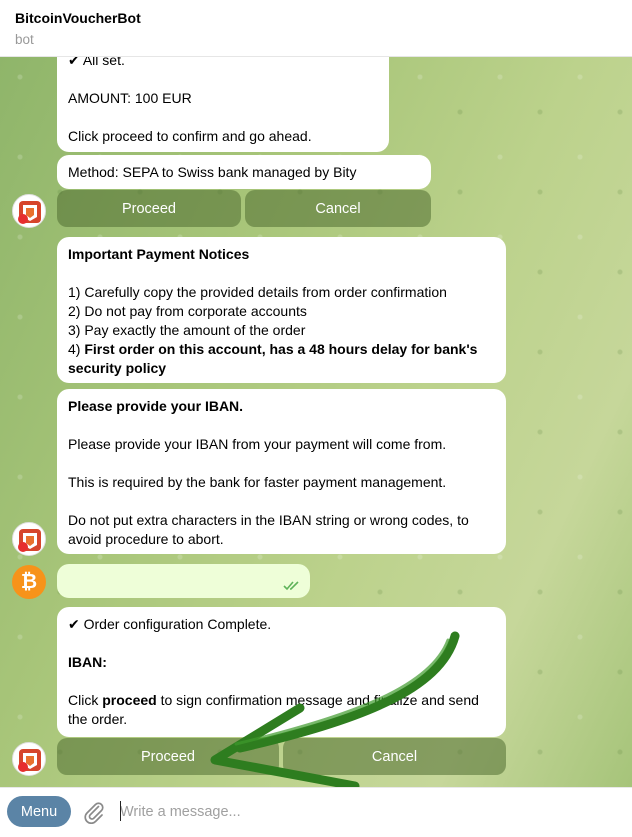 The width and height of the screenshot is (632, 837). Describe the element at coordinates (94, 812) in the screenshot. I see `attach-icon` at that location.